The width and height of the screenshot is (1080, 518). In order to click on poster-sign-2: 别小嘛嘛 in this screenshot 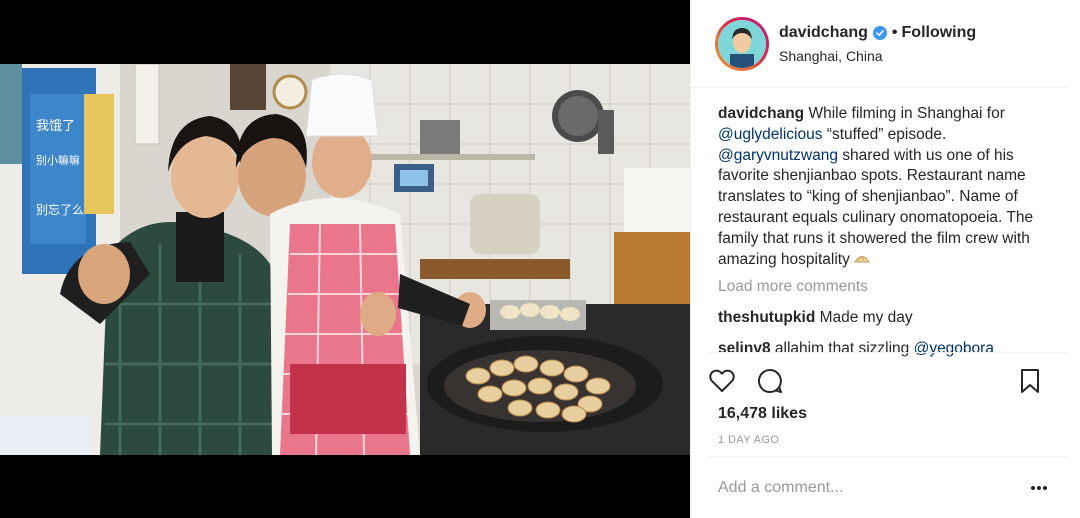, I will do `click(58, 160)`.